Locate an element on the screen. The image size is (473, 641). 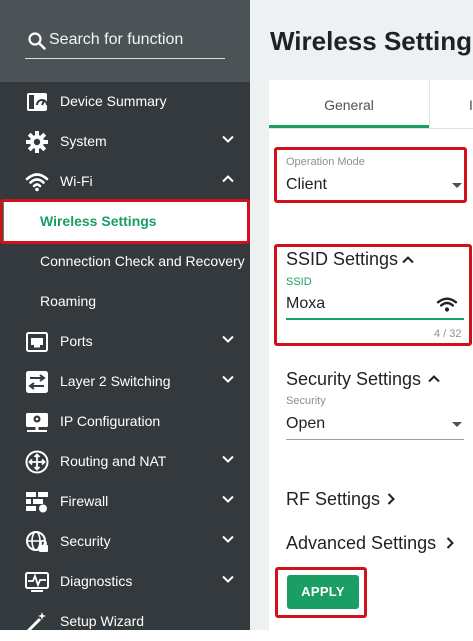
sidebar-item-firewall: Firewall is located at coordinates (125, 501).